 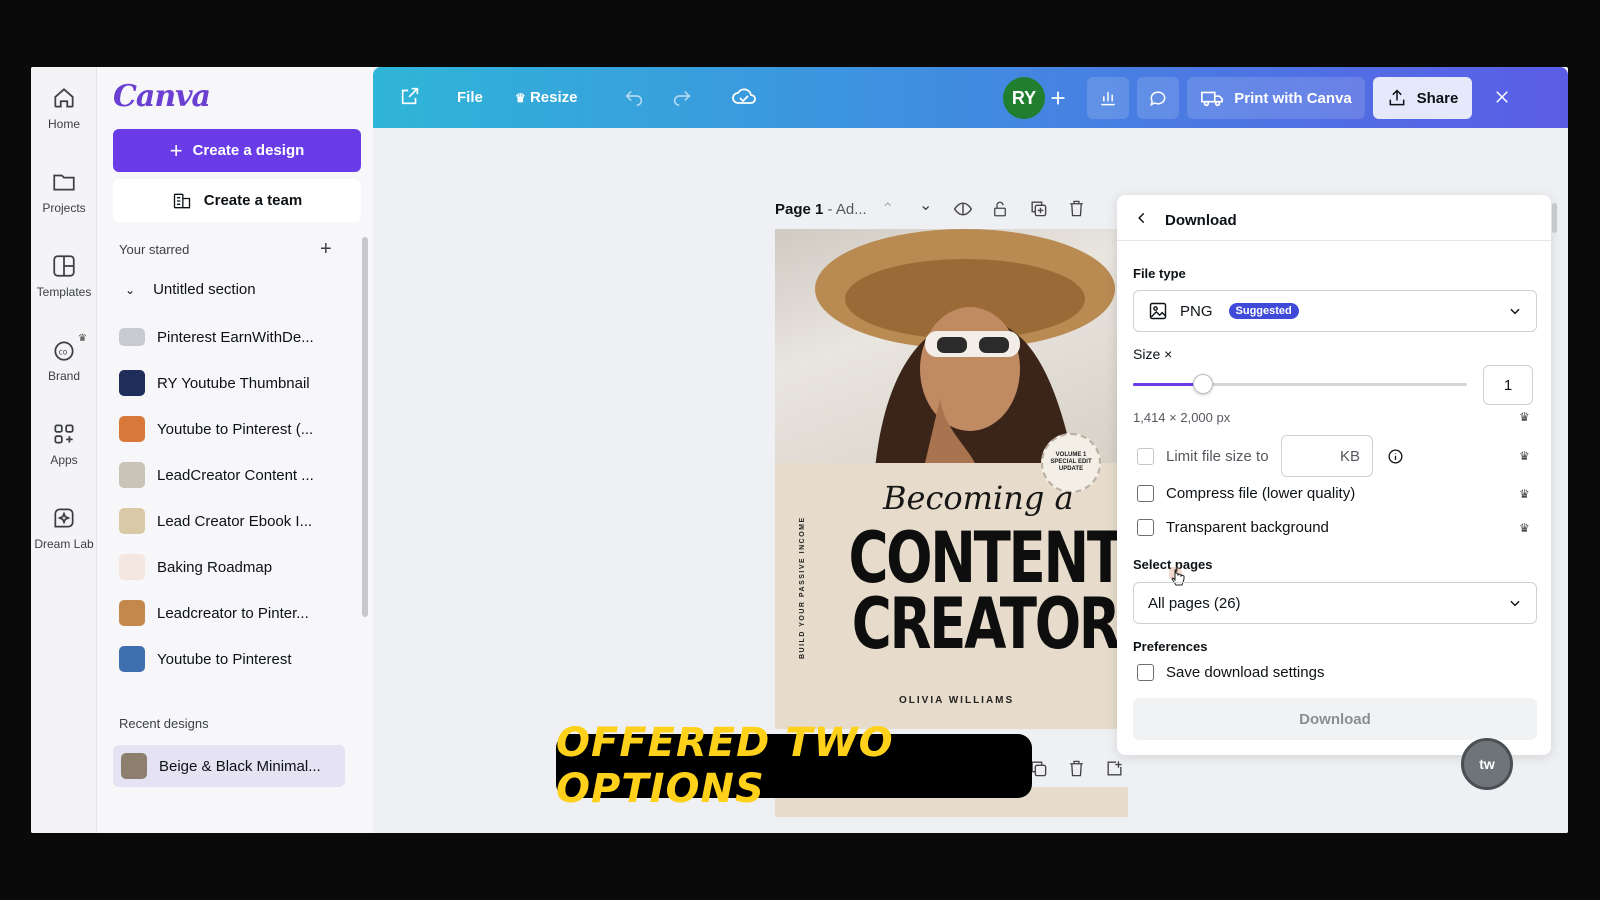 What do you see at coordinates (253, 200) in the screenshot?
I see `create-team-label: Create a team` at bounding box center [253, 200].